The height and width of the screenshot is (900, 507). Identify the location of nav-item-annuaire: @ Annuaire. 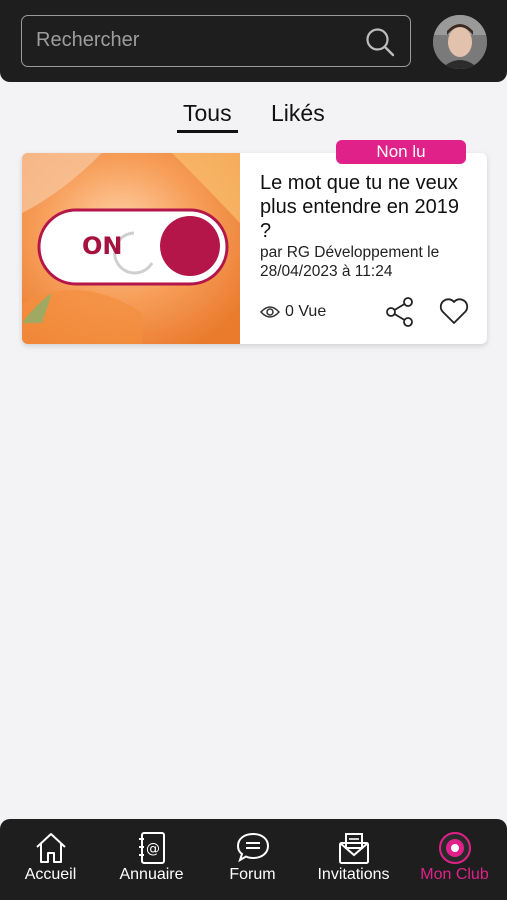
(151, 859).